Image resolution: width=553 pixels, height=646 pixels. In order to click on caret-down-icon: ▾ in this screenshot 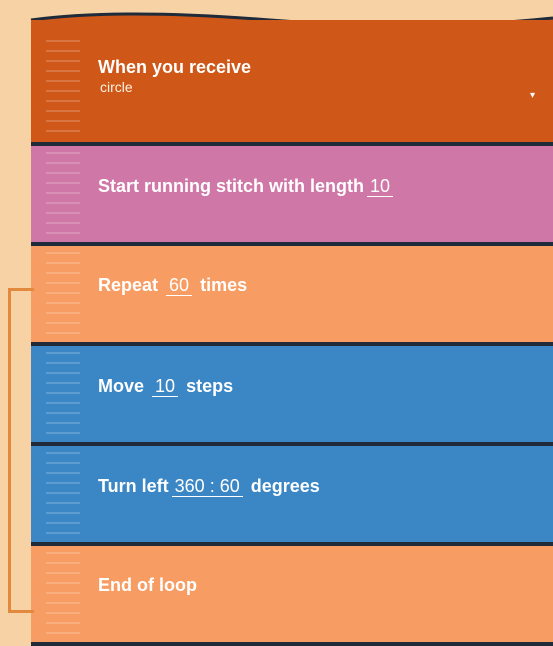, I will do `click(532, 95)`.